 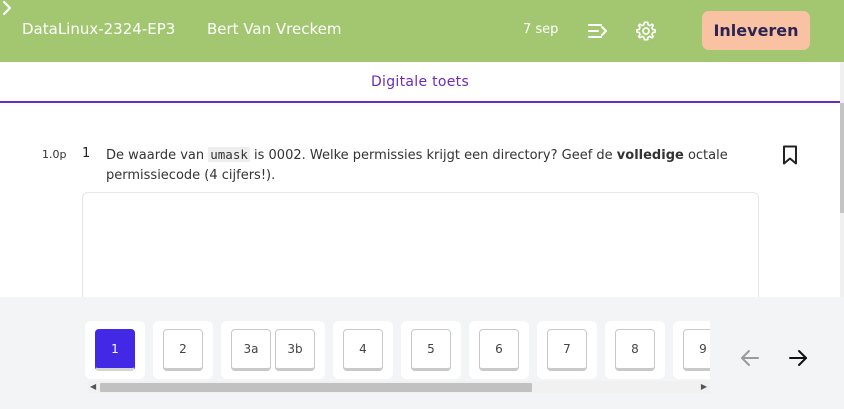 I want to click on breadcrumb-course: DataLinux-2324-EP3, so click(x=98, y=29).